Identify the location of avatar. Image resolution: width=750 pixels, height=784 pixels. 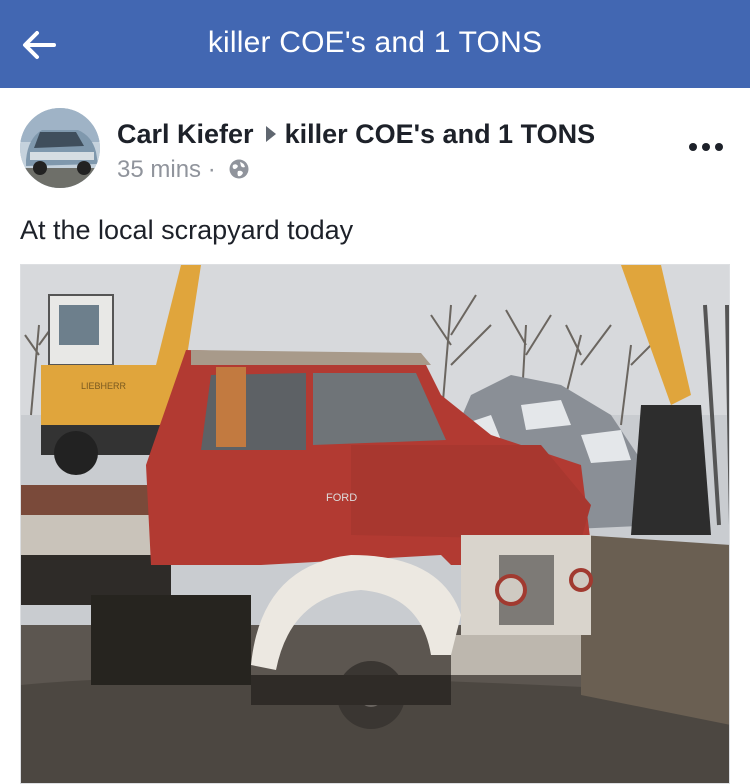
(60, 148).